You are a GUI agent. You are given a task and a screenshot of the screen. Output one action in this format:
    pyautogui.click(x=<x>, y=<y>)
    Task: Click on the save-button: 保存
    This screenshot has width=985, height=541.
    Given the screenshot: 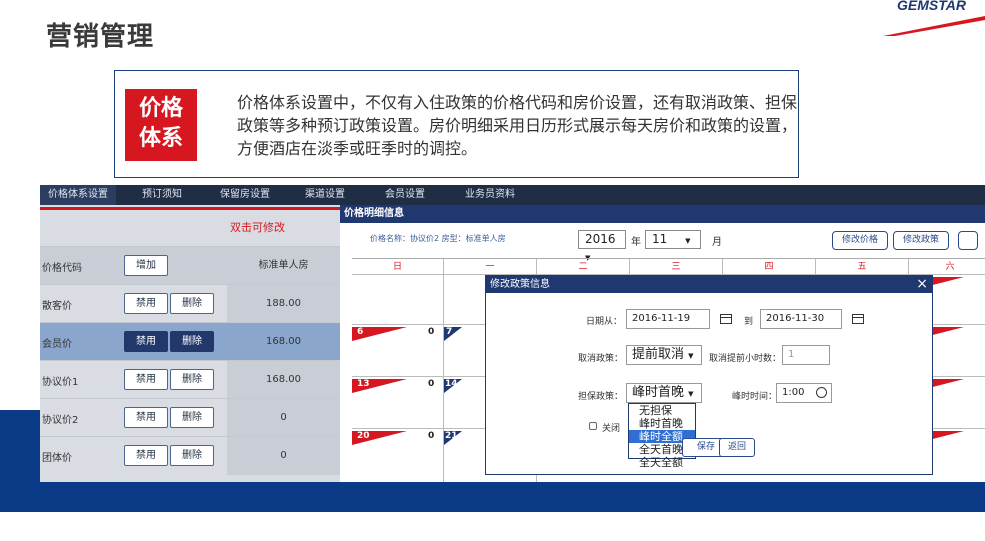 What is the action you would take?
    pyautogui.click(x=703, y=447)
    